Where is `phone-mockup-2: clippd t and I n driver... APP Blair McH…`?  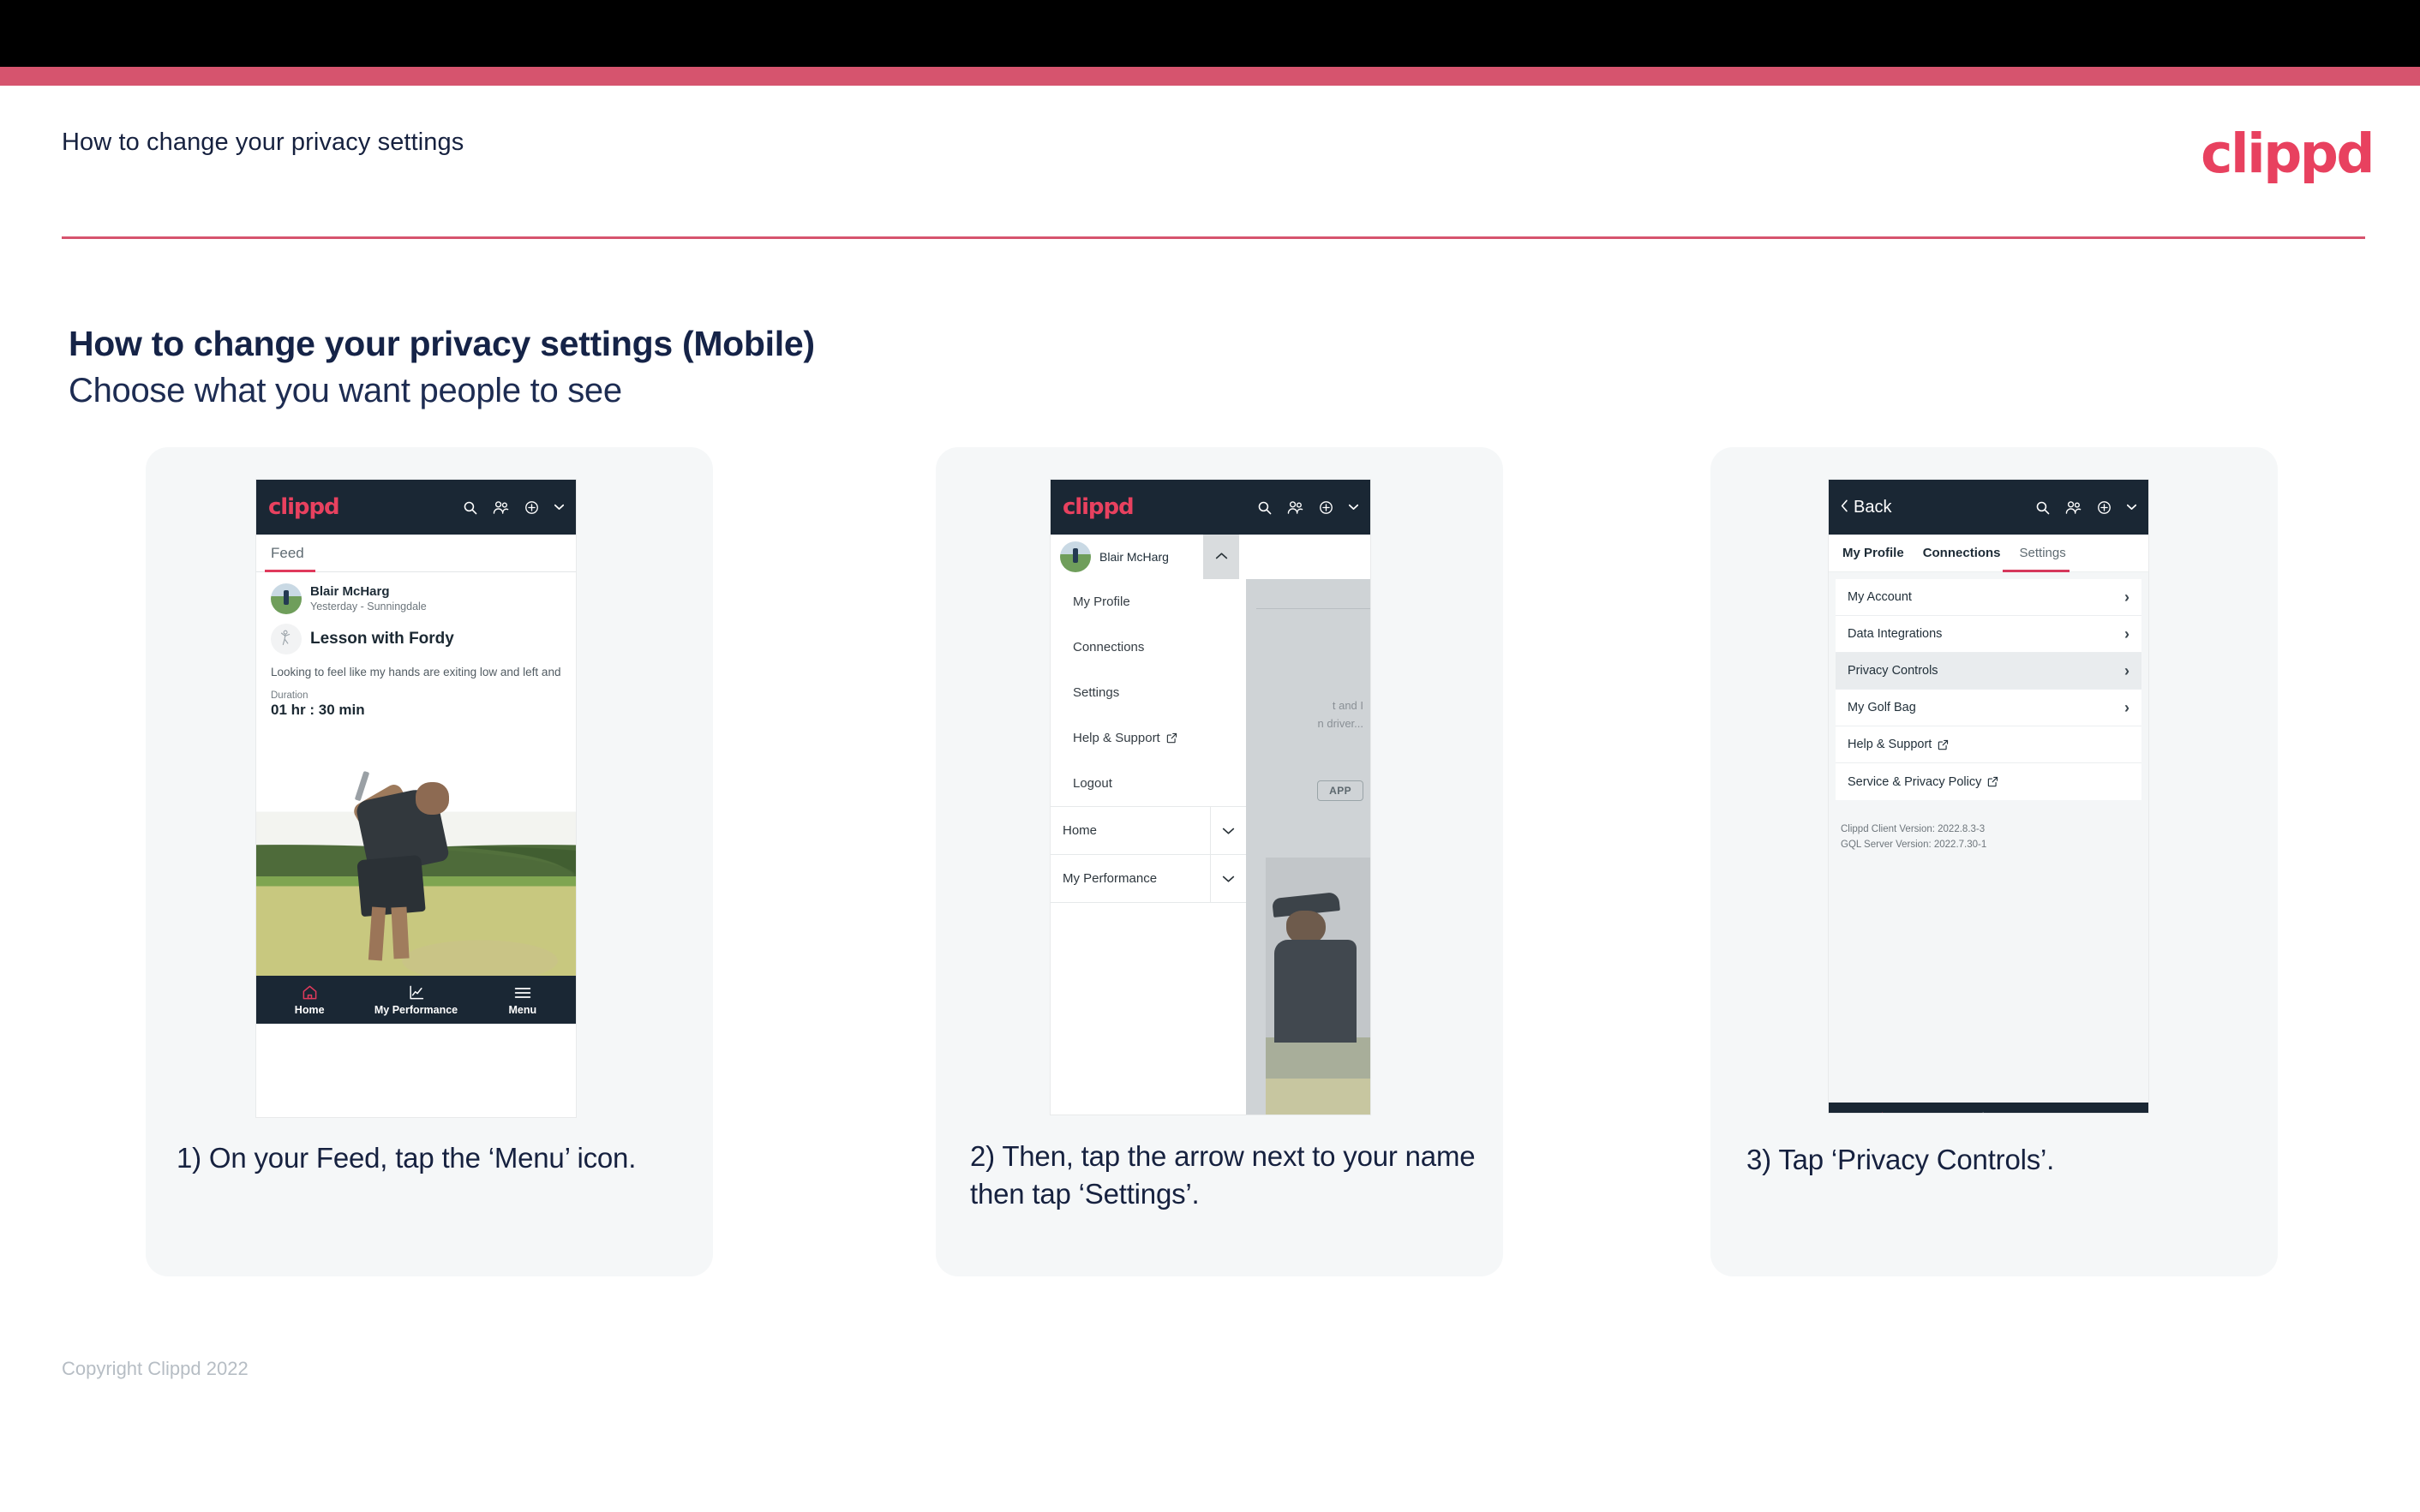
phone-mockup-2: clippd t and I n driver... APP Blair McH… is located at coordinates (1210, 798).